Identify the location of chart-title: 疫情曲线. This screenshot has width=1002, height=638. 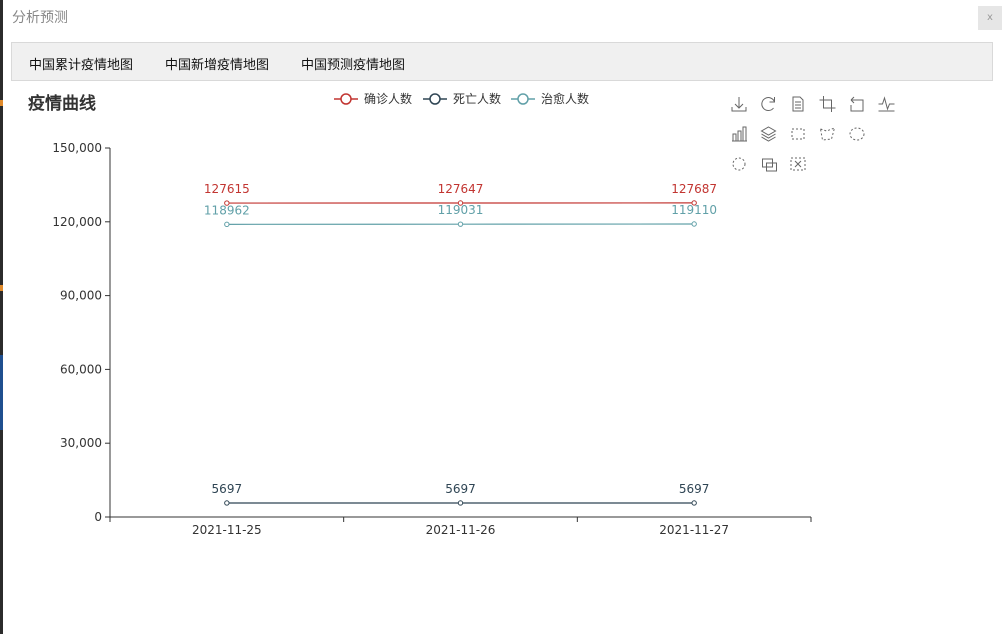
(62, 103).